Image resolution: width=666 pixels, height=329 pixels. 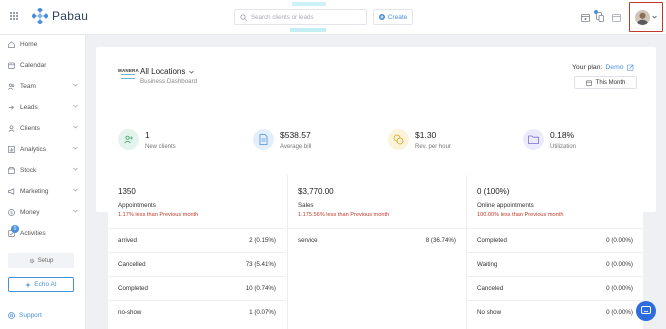 What do you see at coordinates (295, 135) in the screenshot?
I see `kpi-value: $538.57` at bounding box center [295, 135].